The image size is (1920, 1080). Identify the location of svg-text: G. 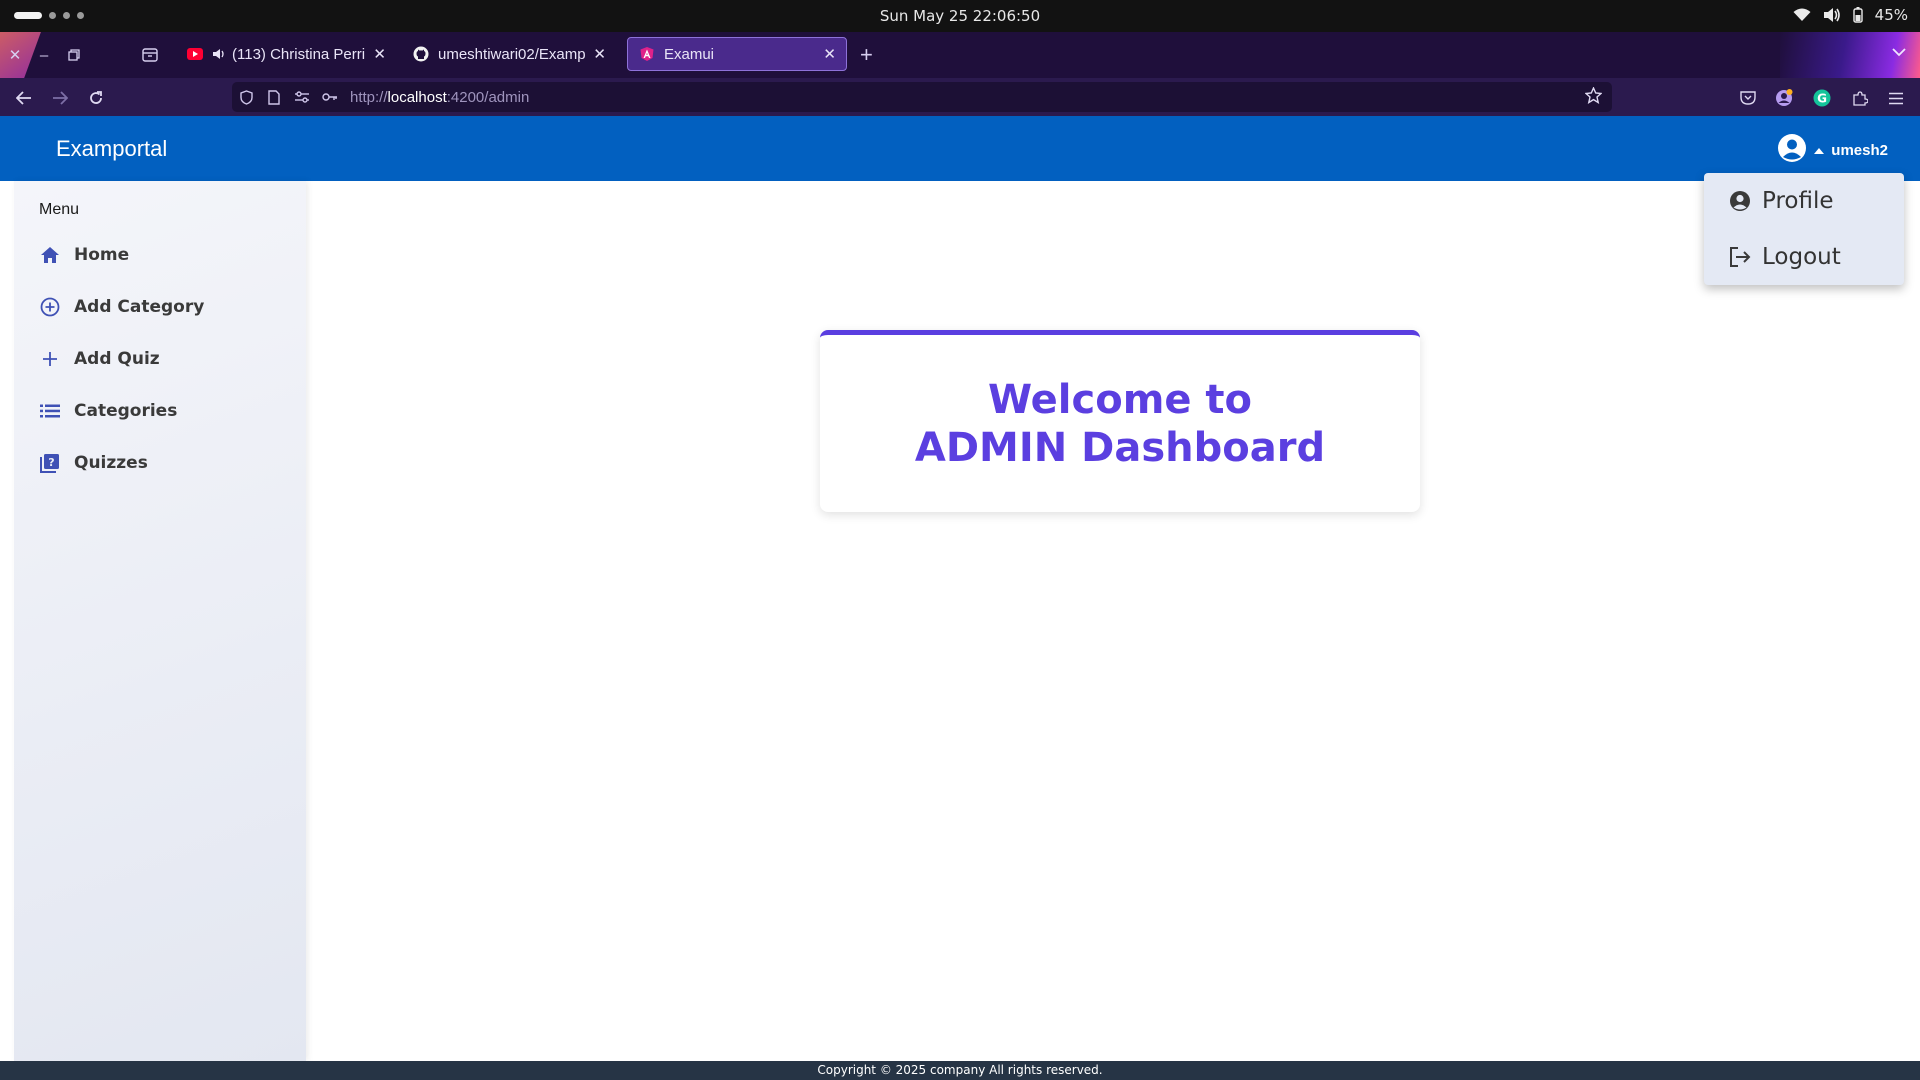
(1822, 99).